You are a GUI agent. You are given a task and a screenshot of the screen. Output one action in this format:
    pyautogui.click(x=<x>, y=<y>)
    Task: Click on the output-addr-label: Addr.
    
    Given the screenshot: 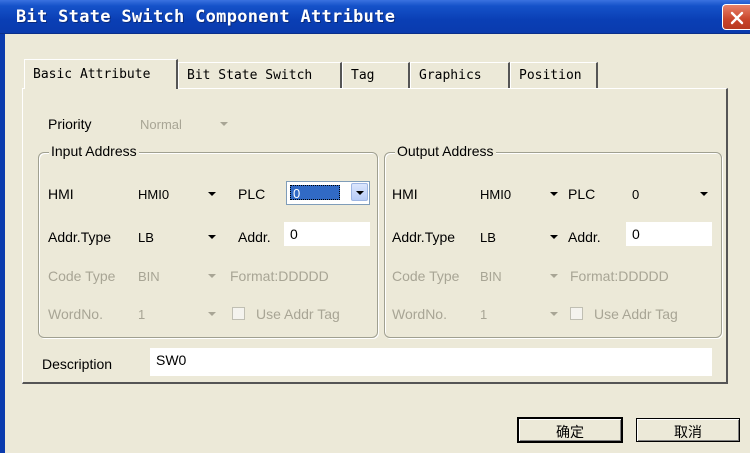 What is the action you would take?
    pyautogui.click(x=584, y=237)
    